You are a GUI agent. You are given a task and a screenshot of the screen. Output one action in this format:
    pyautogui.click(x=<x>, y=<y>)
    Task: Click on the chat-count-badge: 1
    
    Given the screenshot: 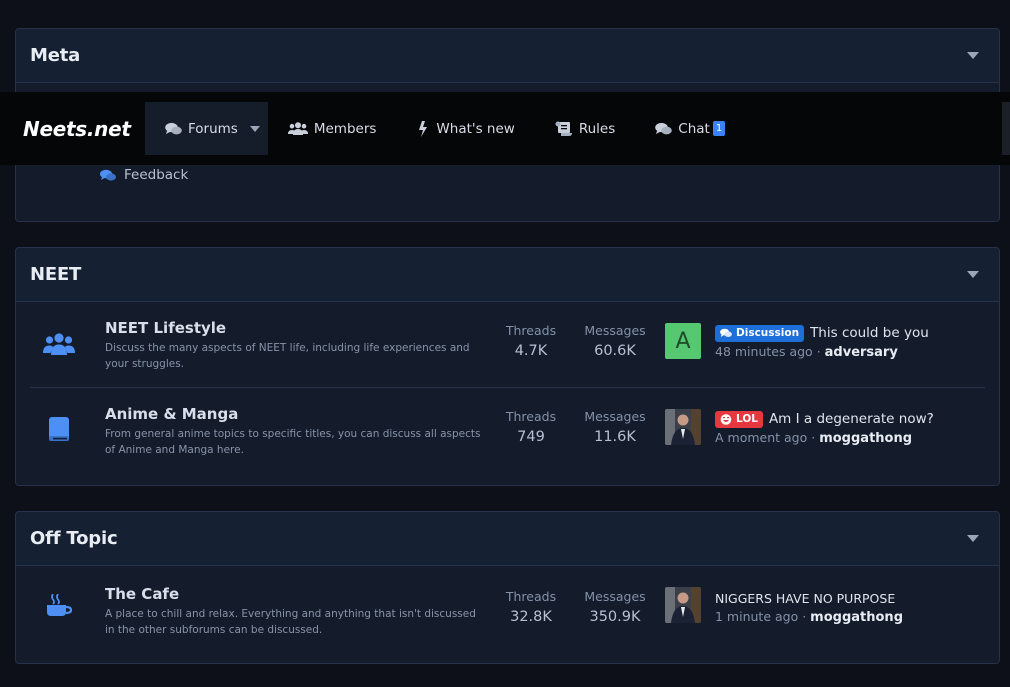 What is the action you would take?
    pyautogui.click(x=719, y=128)
    